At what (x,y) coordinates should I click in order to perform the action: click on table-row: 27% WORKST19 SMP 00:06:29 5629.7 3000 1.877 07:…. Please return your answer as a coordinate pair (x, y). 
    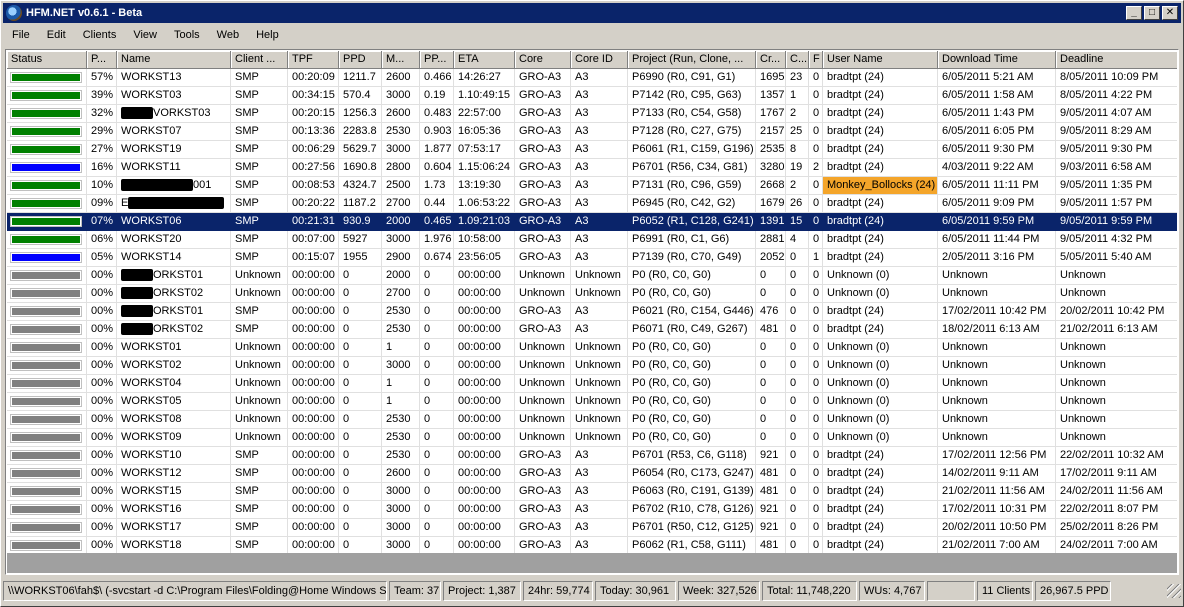
    Looking at the image, I should click on (592, 150).